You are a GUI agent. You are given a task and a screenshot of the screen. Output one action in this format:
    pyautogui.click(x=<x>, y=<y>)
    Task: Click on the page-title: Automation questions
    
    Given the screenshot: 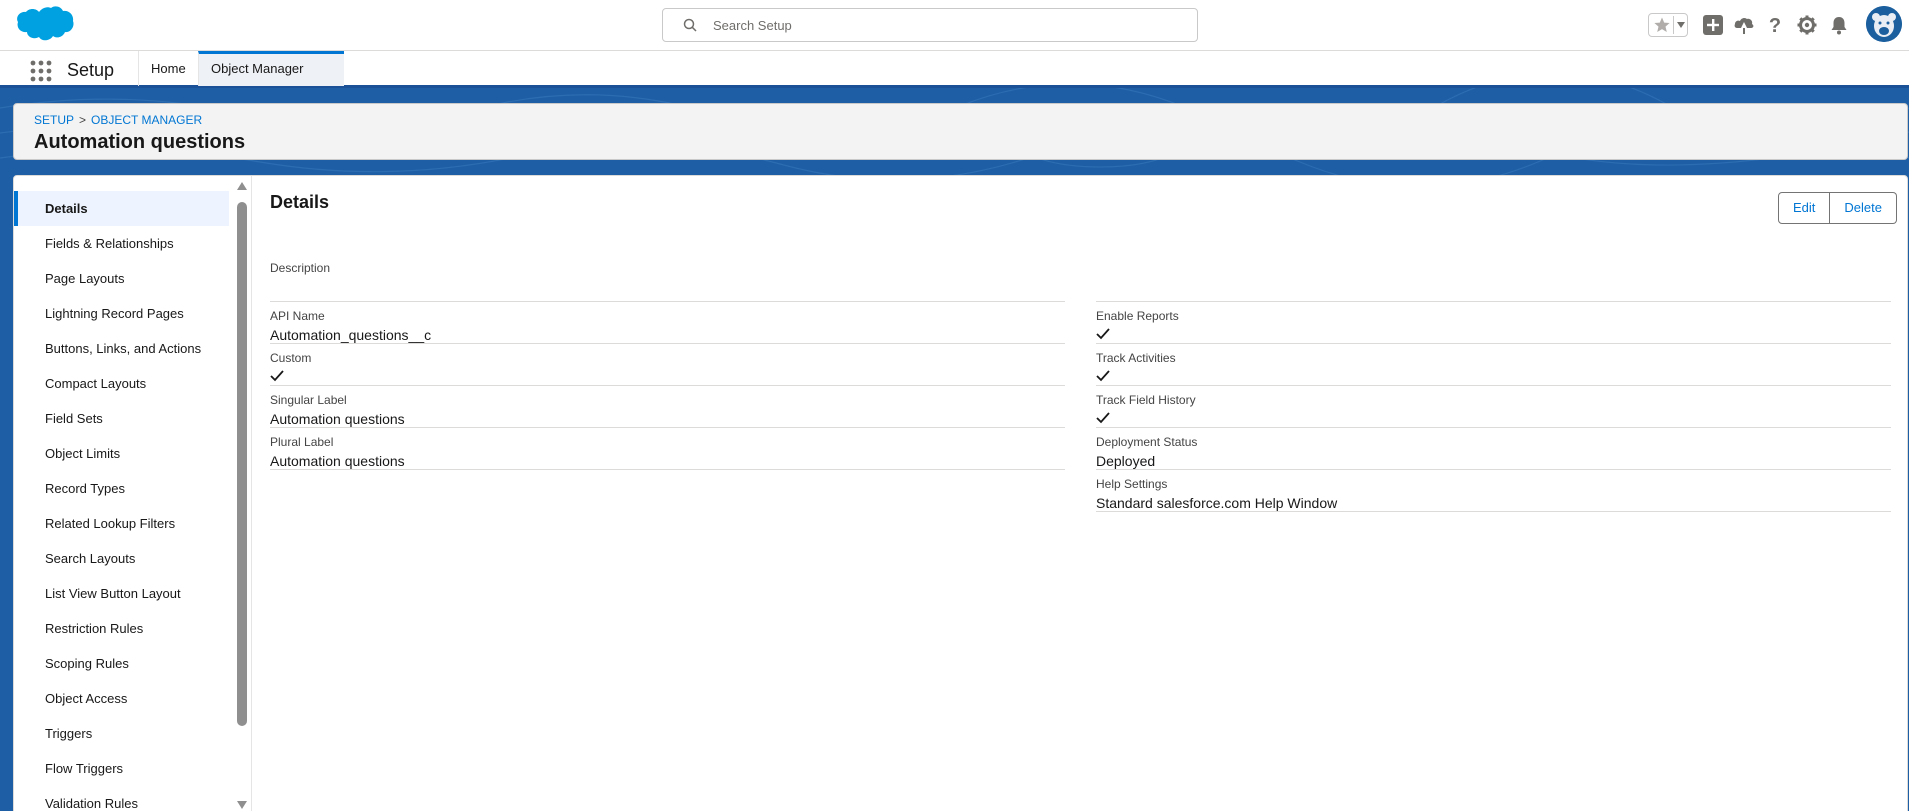 What is the action you would take?
    pyautogui.click(x=140, y=142)
    